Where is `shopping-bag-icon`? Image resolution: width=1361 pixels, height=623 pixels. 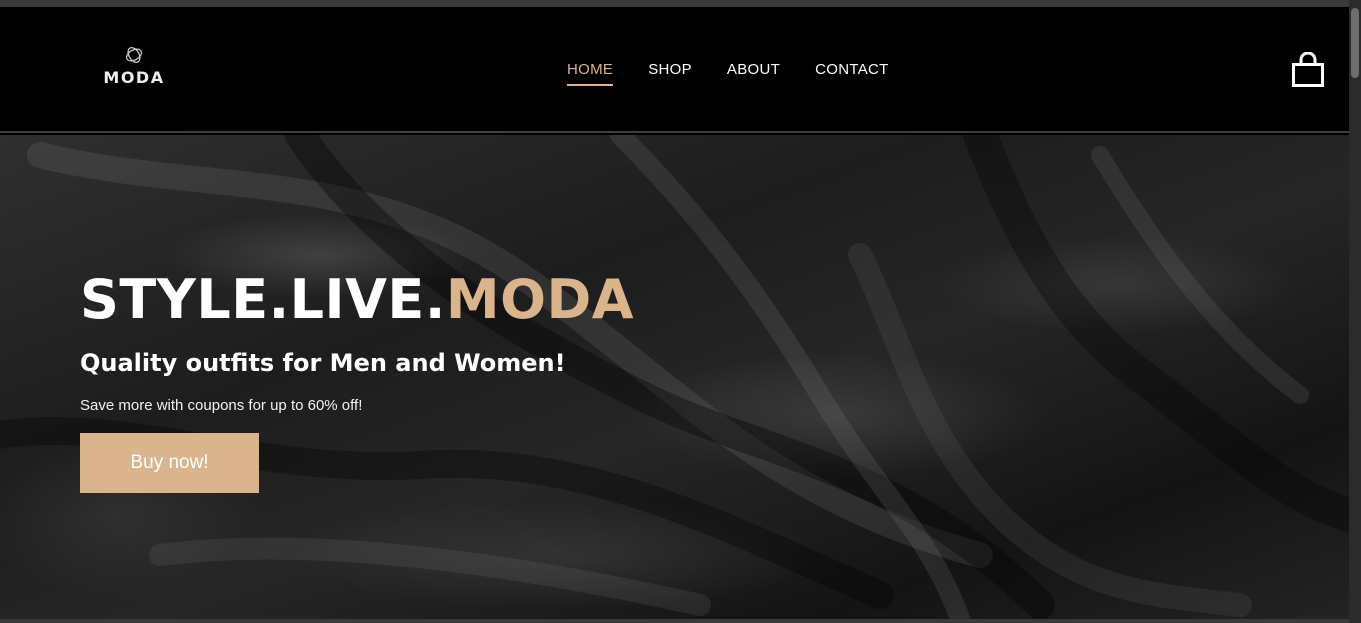 shopping-bag-icon is located at coordinates (1308, 70).